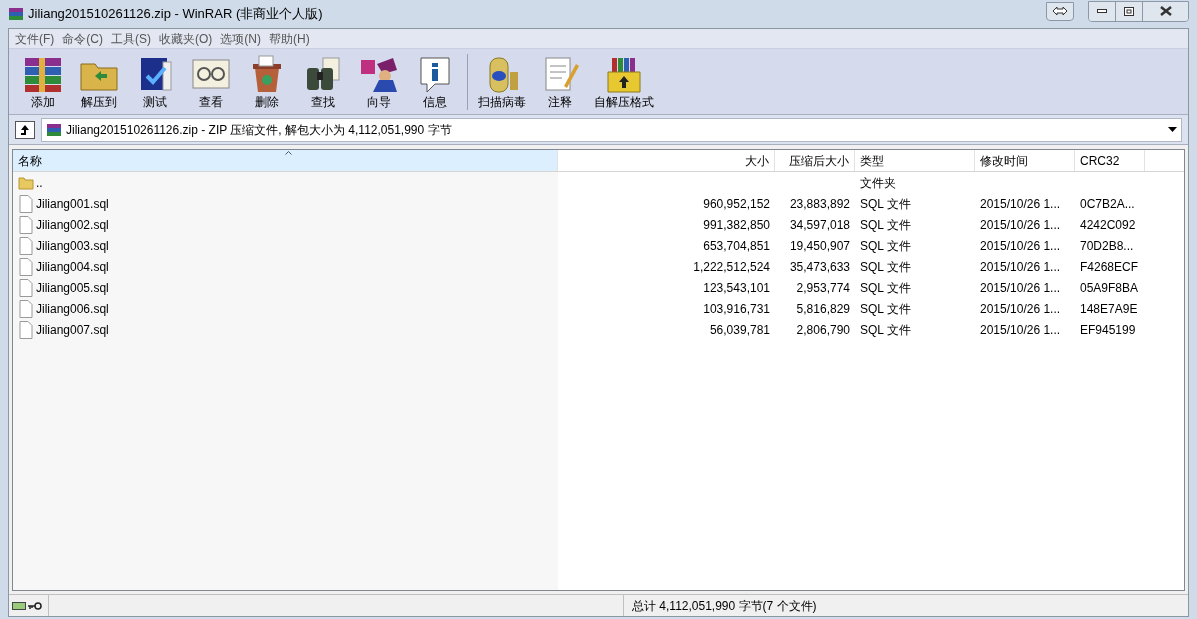 This screenshot has width=1197, height=619. What do you see at coordinates (26, 182) in the screenshot?
I see `folder-icon` at bounding box center [26, 182].